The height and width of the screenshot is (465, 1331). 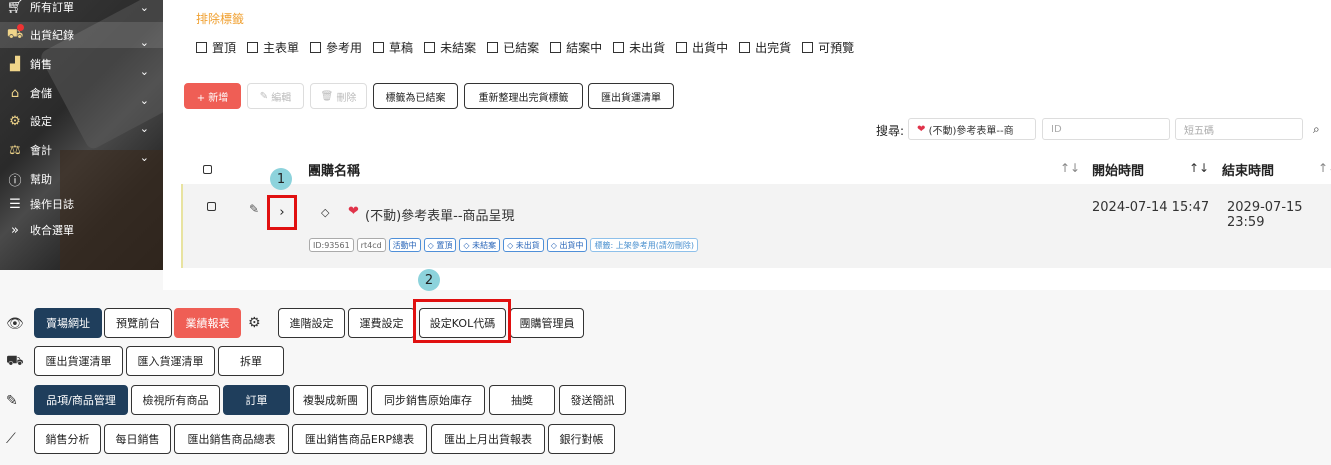 What do you see at coordinates (1316, 129) in the screenshot?
I see `search-icon: ⌕` at bounding box center [1316, 129].